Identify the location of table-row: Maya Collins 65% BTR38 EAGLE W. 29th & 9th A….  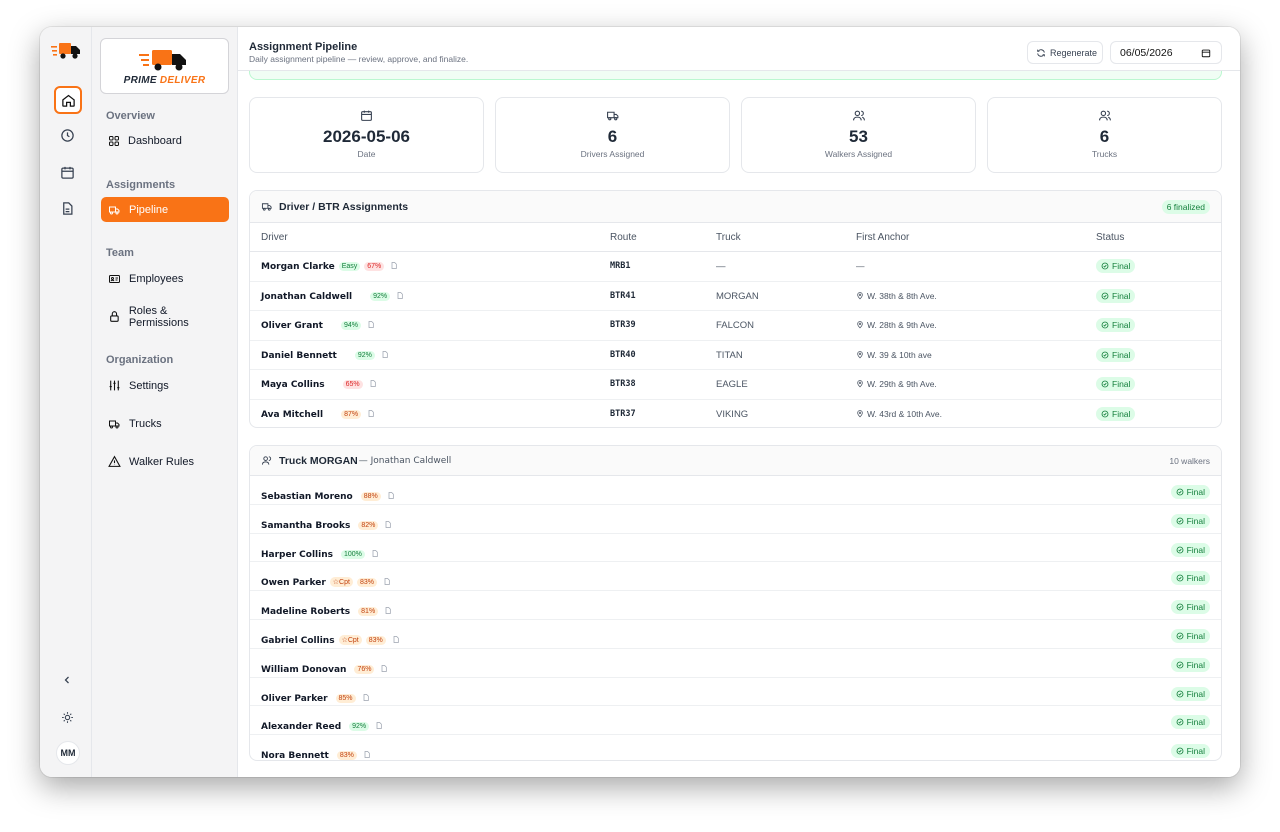
(735, 385).